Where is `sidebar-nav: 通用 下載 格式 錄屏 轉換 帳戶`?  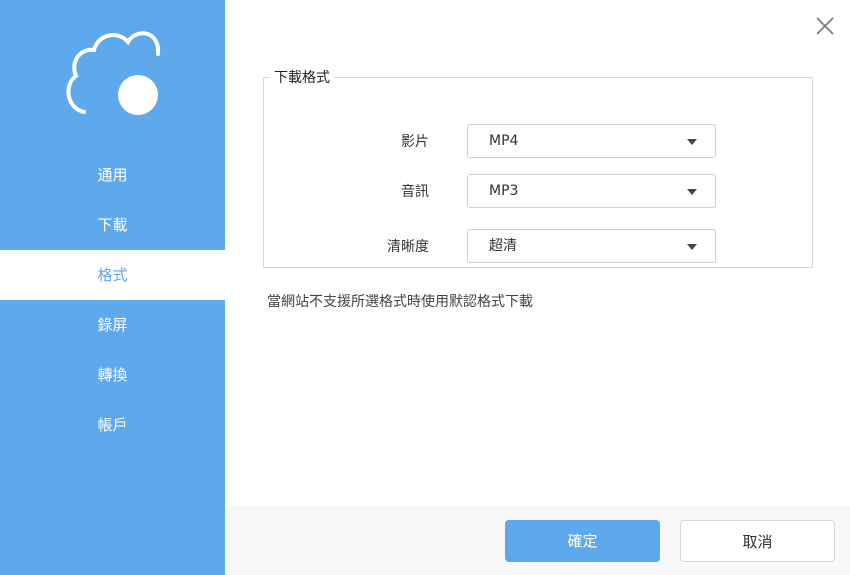
sidebar-nav: 通用 下載 格式 錄屏 轉換 帳戶 is located at coordinates (112, 300).